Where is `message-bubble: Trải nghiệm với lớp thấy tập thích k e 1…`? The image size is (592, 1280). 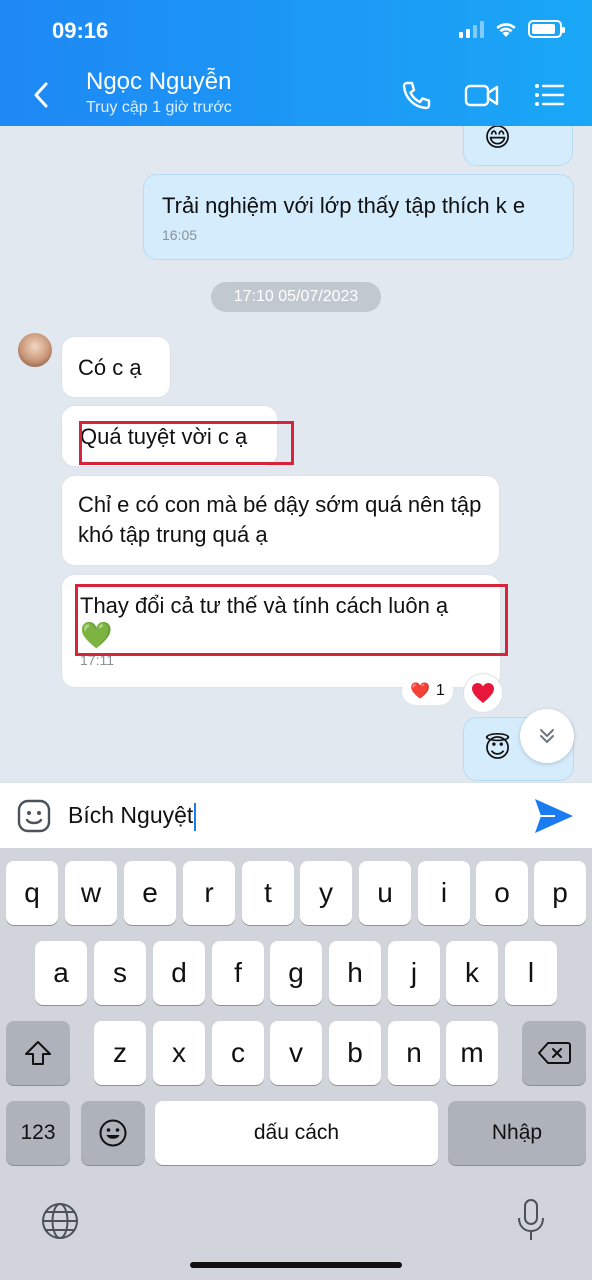 message-bubble: Trải nghiệm với lớp thấy tập thích k e 1… is located at coordinates (358, 217).